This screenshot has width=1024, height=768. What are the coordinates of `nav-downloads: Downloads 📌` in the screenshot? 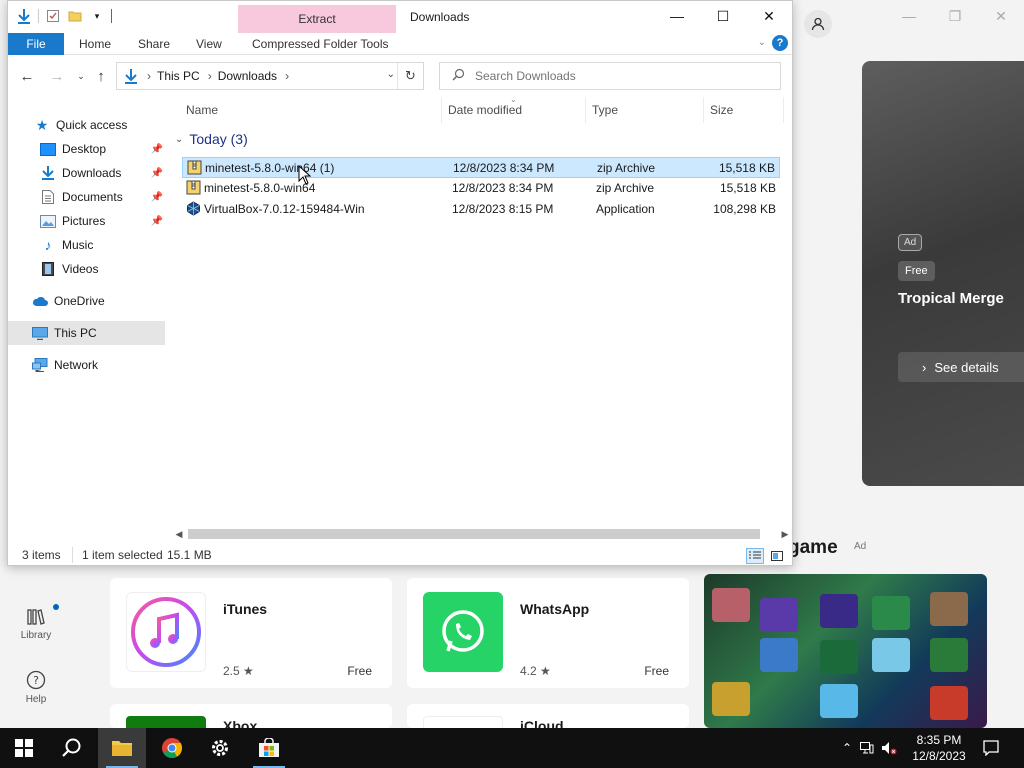 It's located at (86, 173).